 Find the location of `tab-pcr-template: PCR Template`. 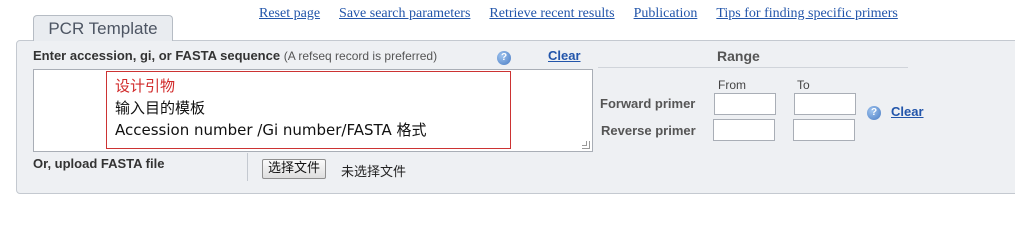

tab-pcr-template: PCR Template is located at coordinates (103, 28).